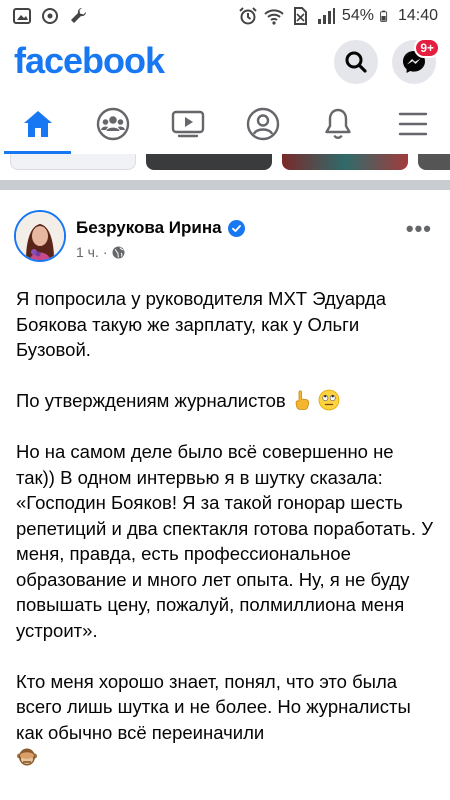  Describe the element at coordinates (427, 48) in the screenshot. I see `messenger-badge: 9+` at that location.